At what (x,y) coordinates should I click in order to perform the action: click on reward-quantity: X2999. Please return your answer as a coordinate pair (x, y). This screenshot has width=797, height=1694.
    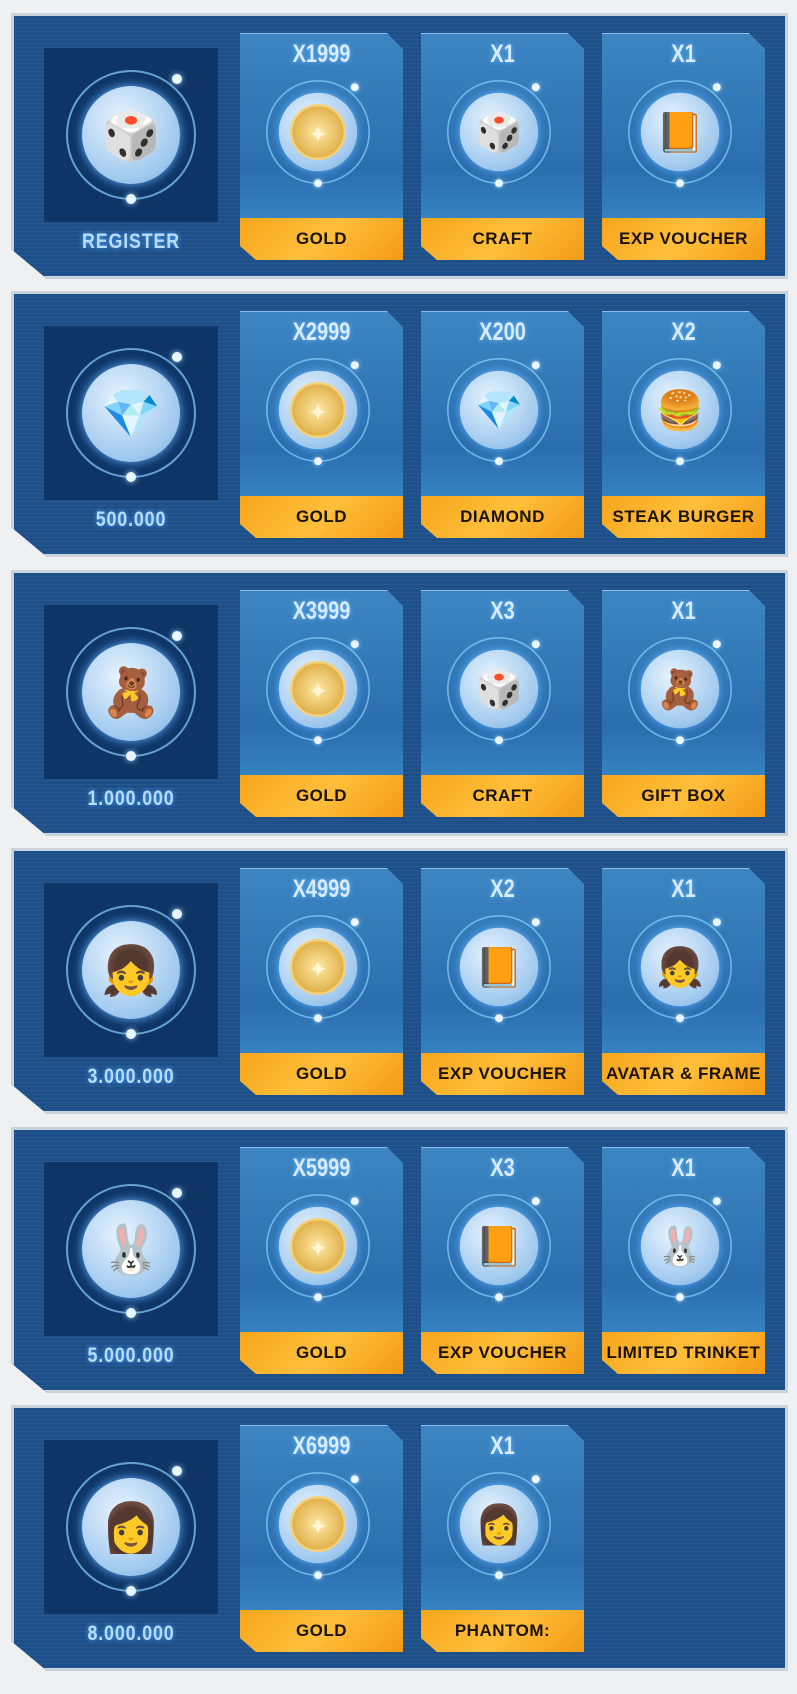
    Looking at the image, I should click on (321, 332).